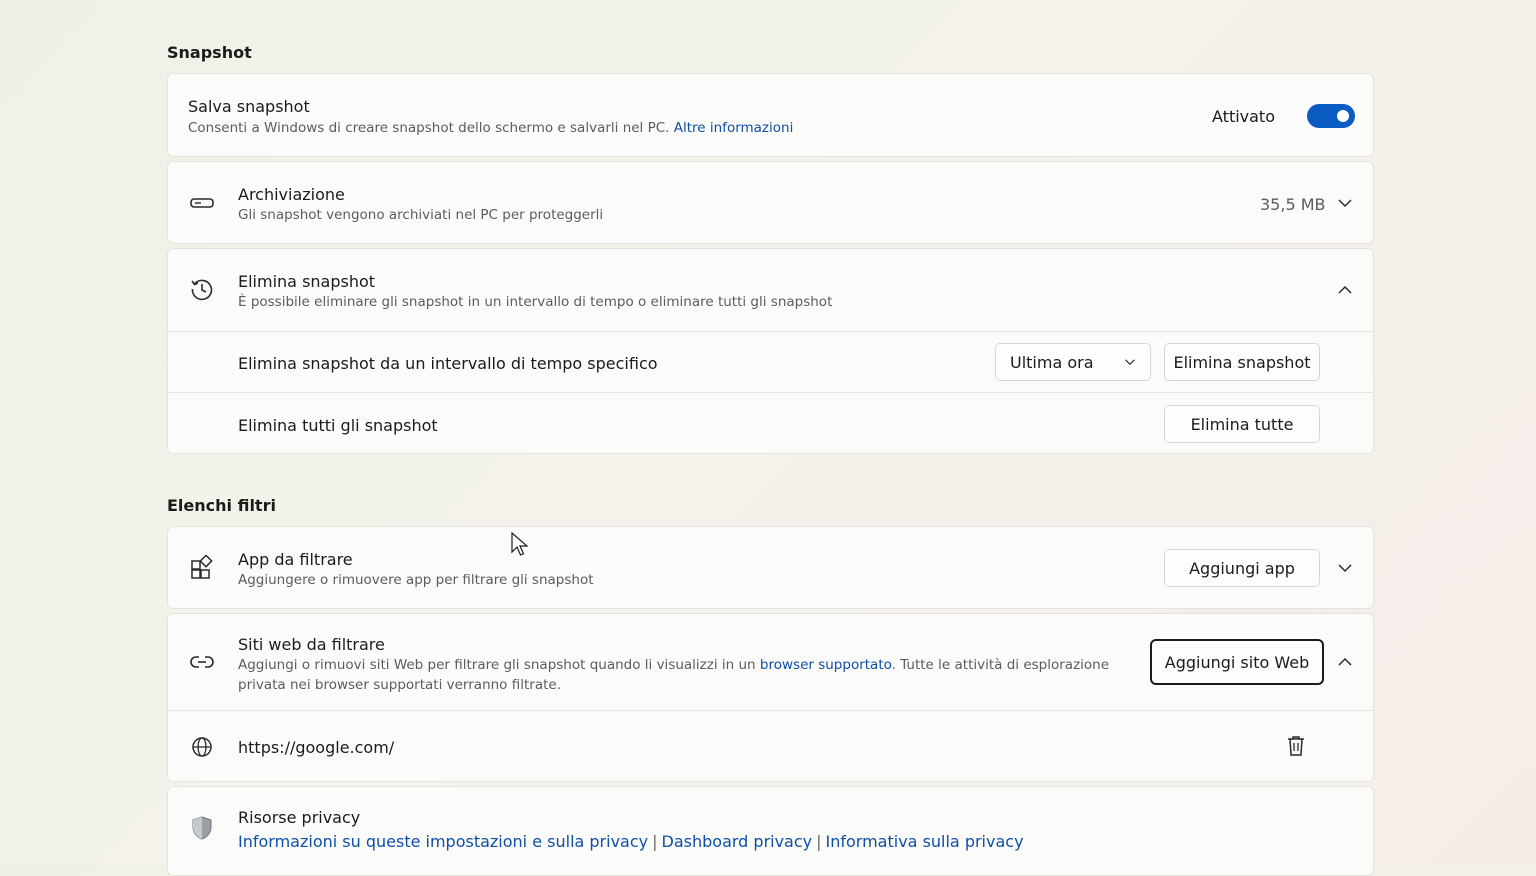 The image size is (1536, 876). I want to click on section-heading-snapshot: Snapshot, so click(209, 52).